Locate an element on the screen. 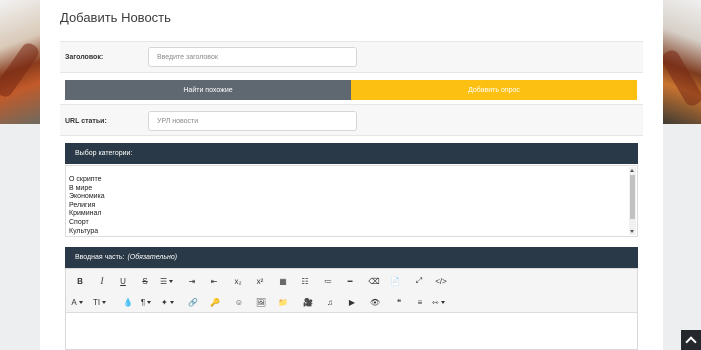 Image resolution: width=701 pixels, height=350 pixels. category-option: Экономика is located at coordinates (87, 197).